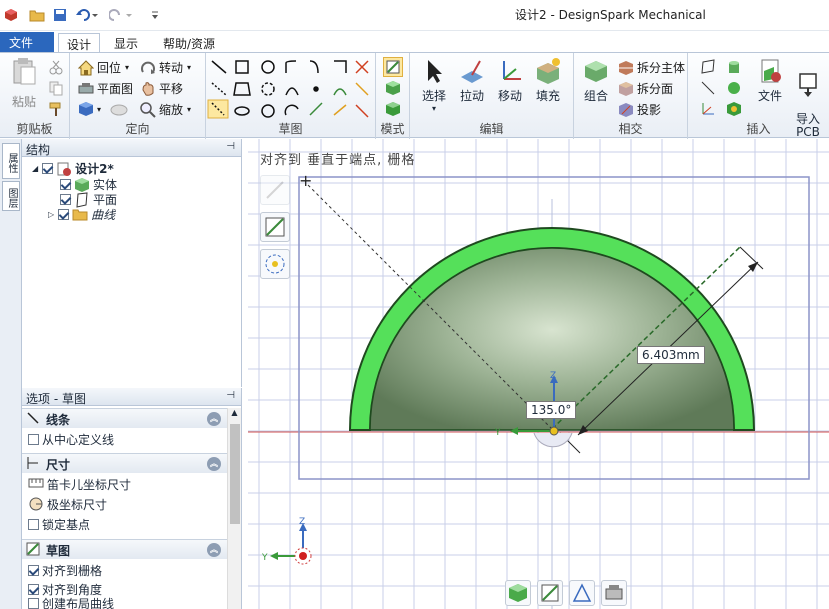  What do you see at coordinates (59, 524) in the screenshot?
I see `option-lock-base: 锁定基点` at bounding box center [59, 524].